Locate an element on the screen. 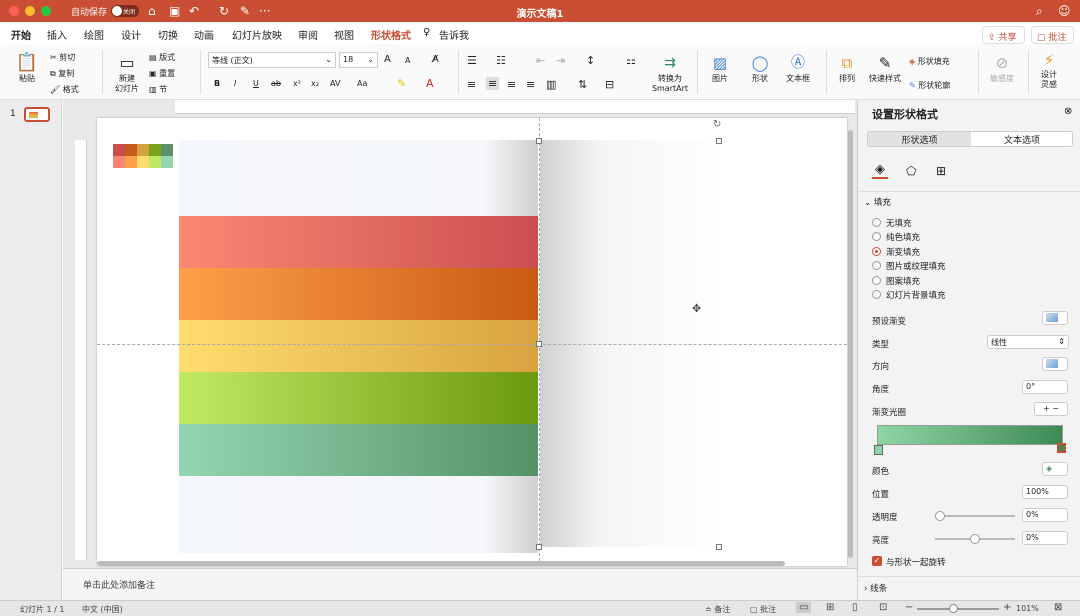  underline-button: U is located at coordinates (256, 83).